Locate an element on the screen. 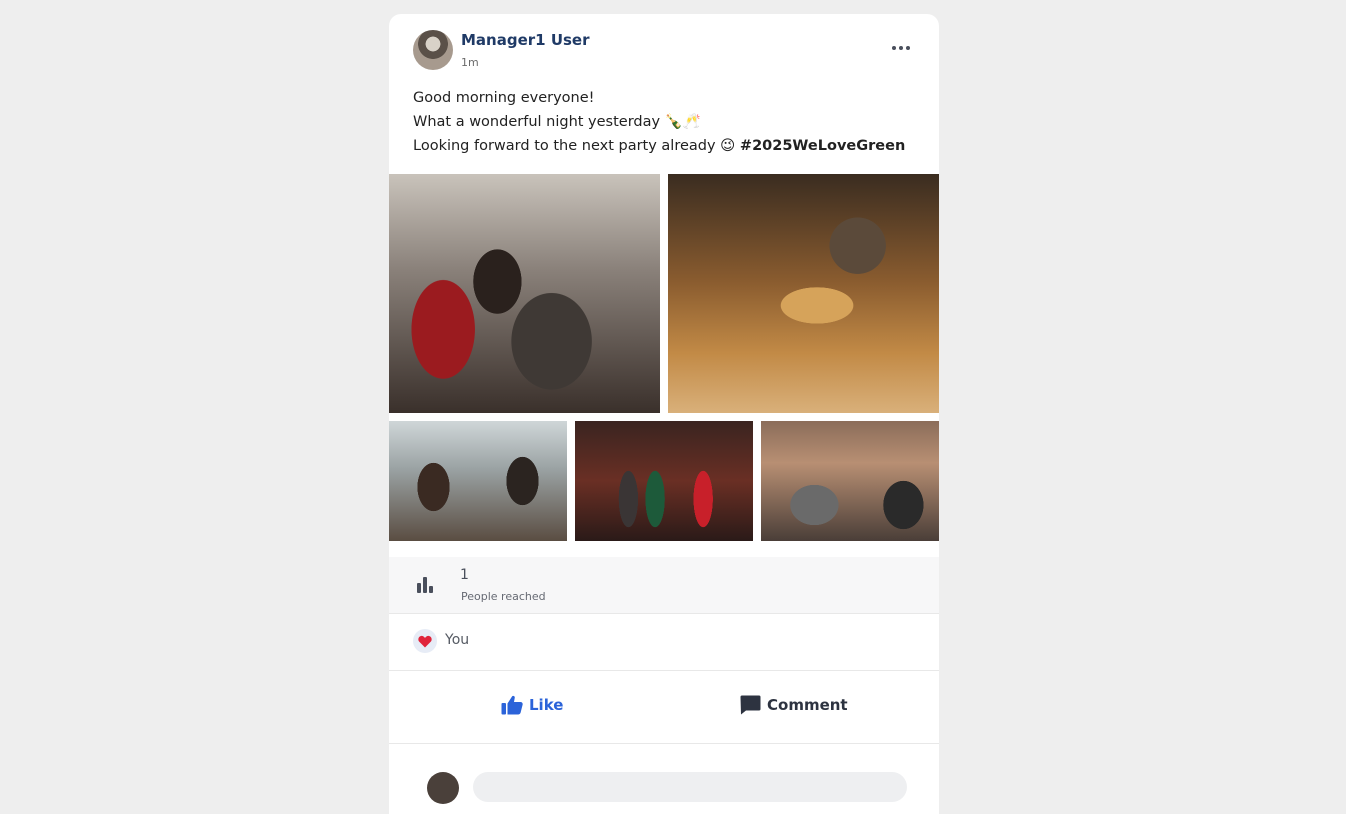  author-name: Manager1 User is located at coordinates (525, 40).